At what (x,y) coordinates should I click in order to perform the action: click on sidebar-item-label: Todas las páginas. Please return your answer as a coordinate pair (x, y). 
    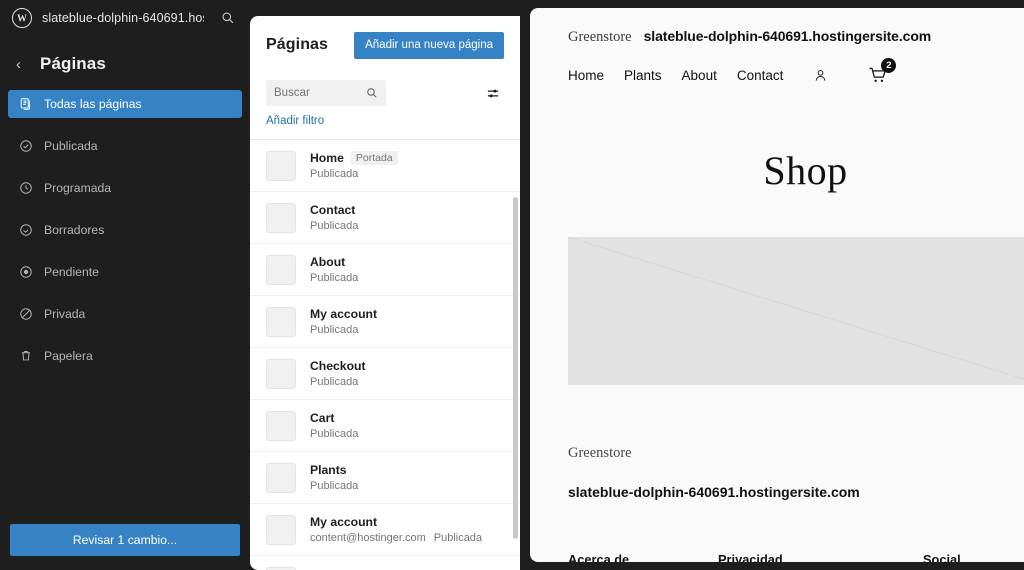
    Looking at the image, I should click on (93, 104).